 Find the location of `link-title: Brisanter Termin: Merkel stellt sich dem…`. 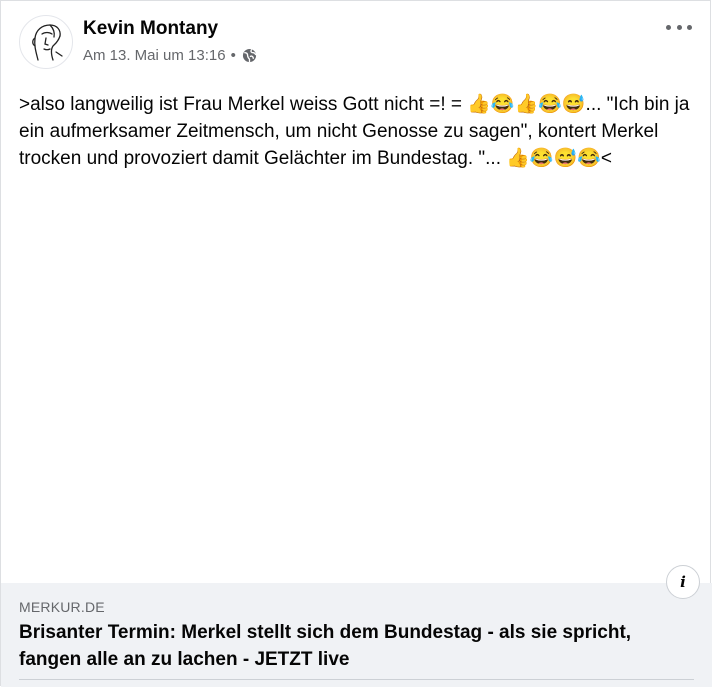

link-title: Brisanter Termin: Merkel stellt sich dem… is located at coordinates (354, 646).